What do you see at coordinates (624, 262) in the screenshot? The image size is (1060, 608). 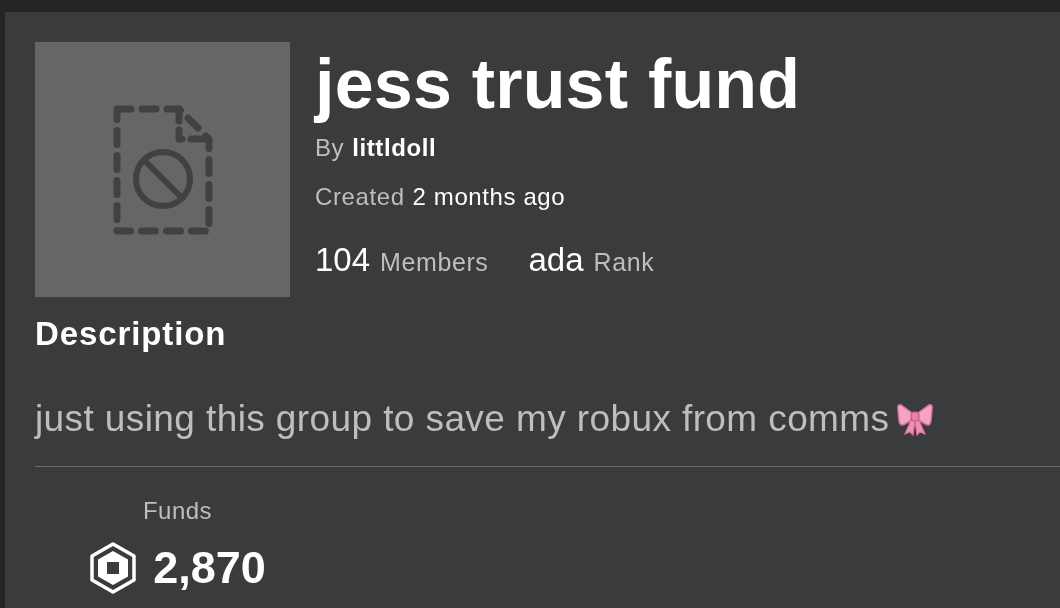 I see `stat-caption: Rank` at bounding box center [624, 262].